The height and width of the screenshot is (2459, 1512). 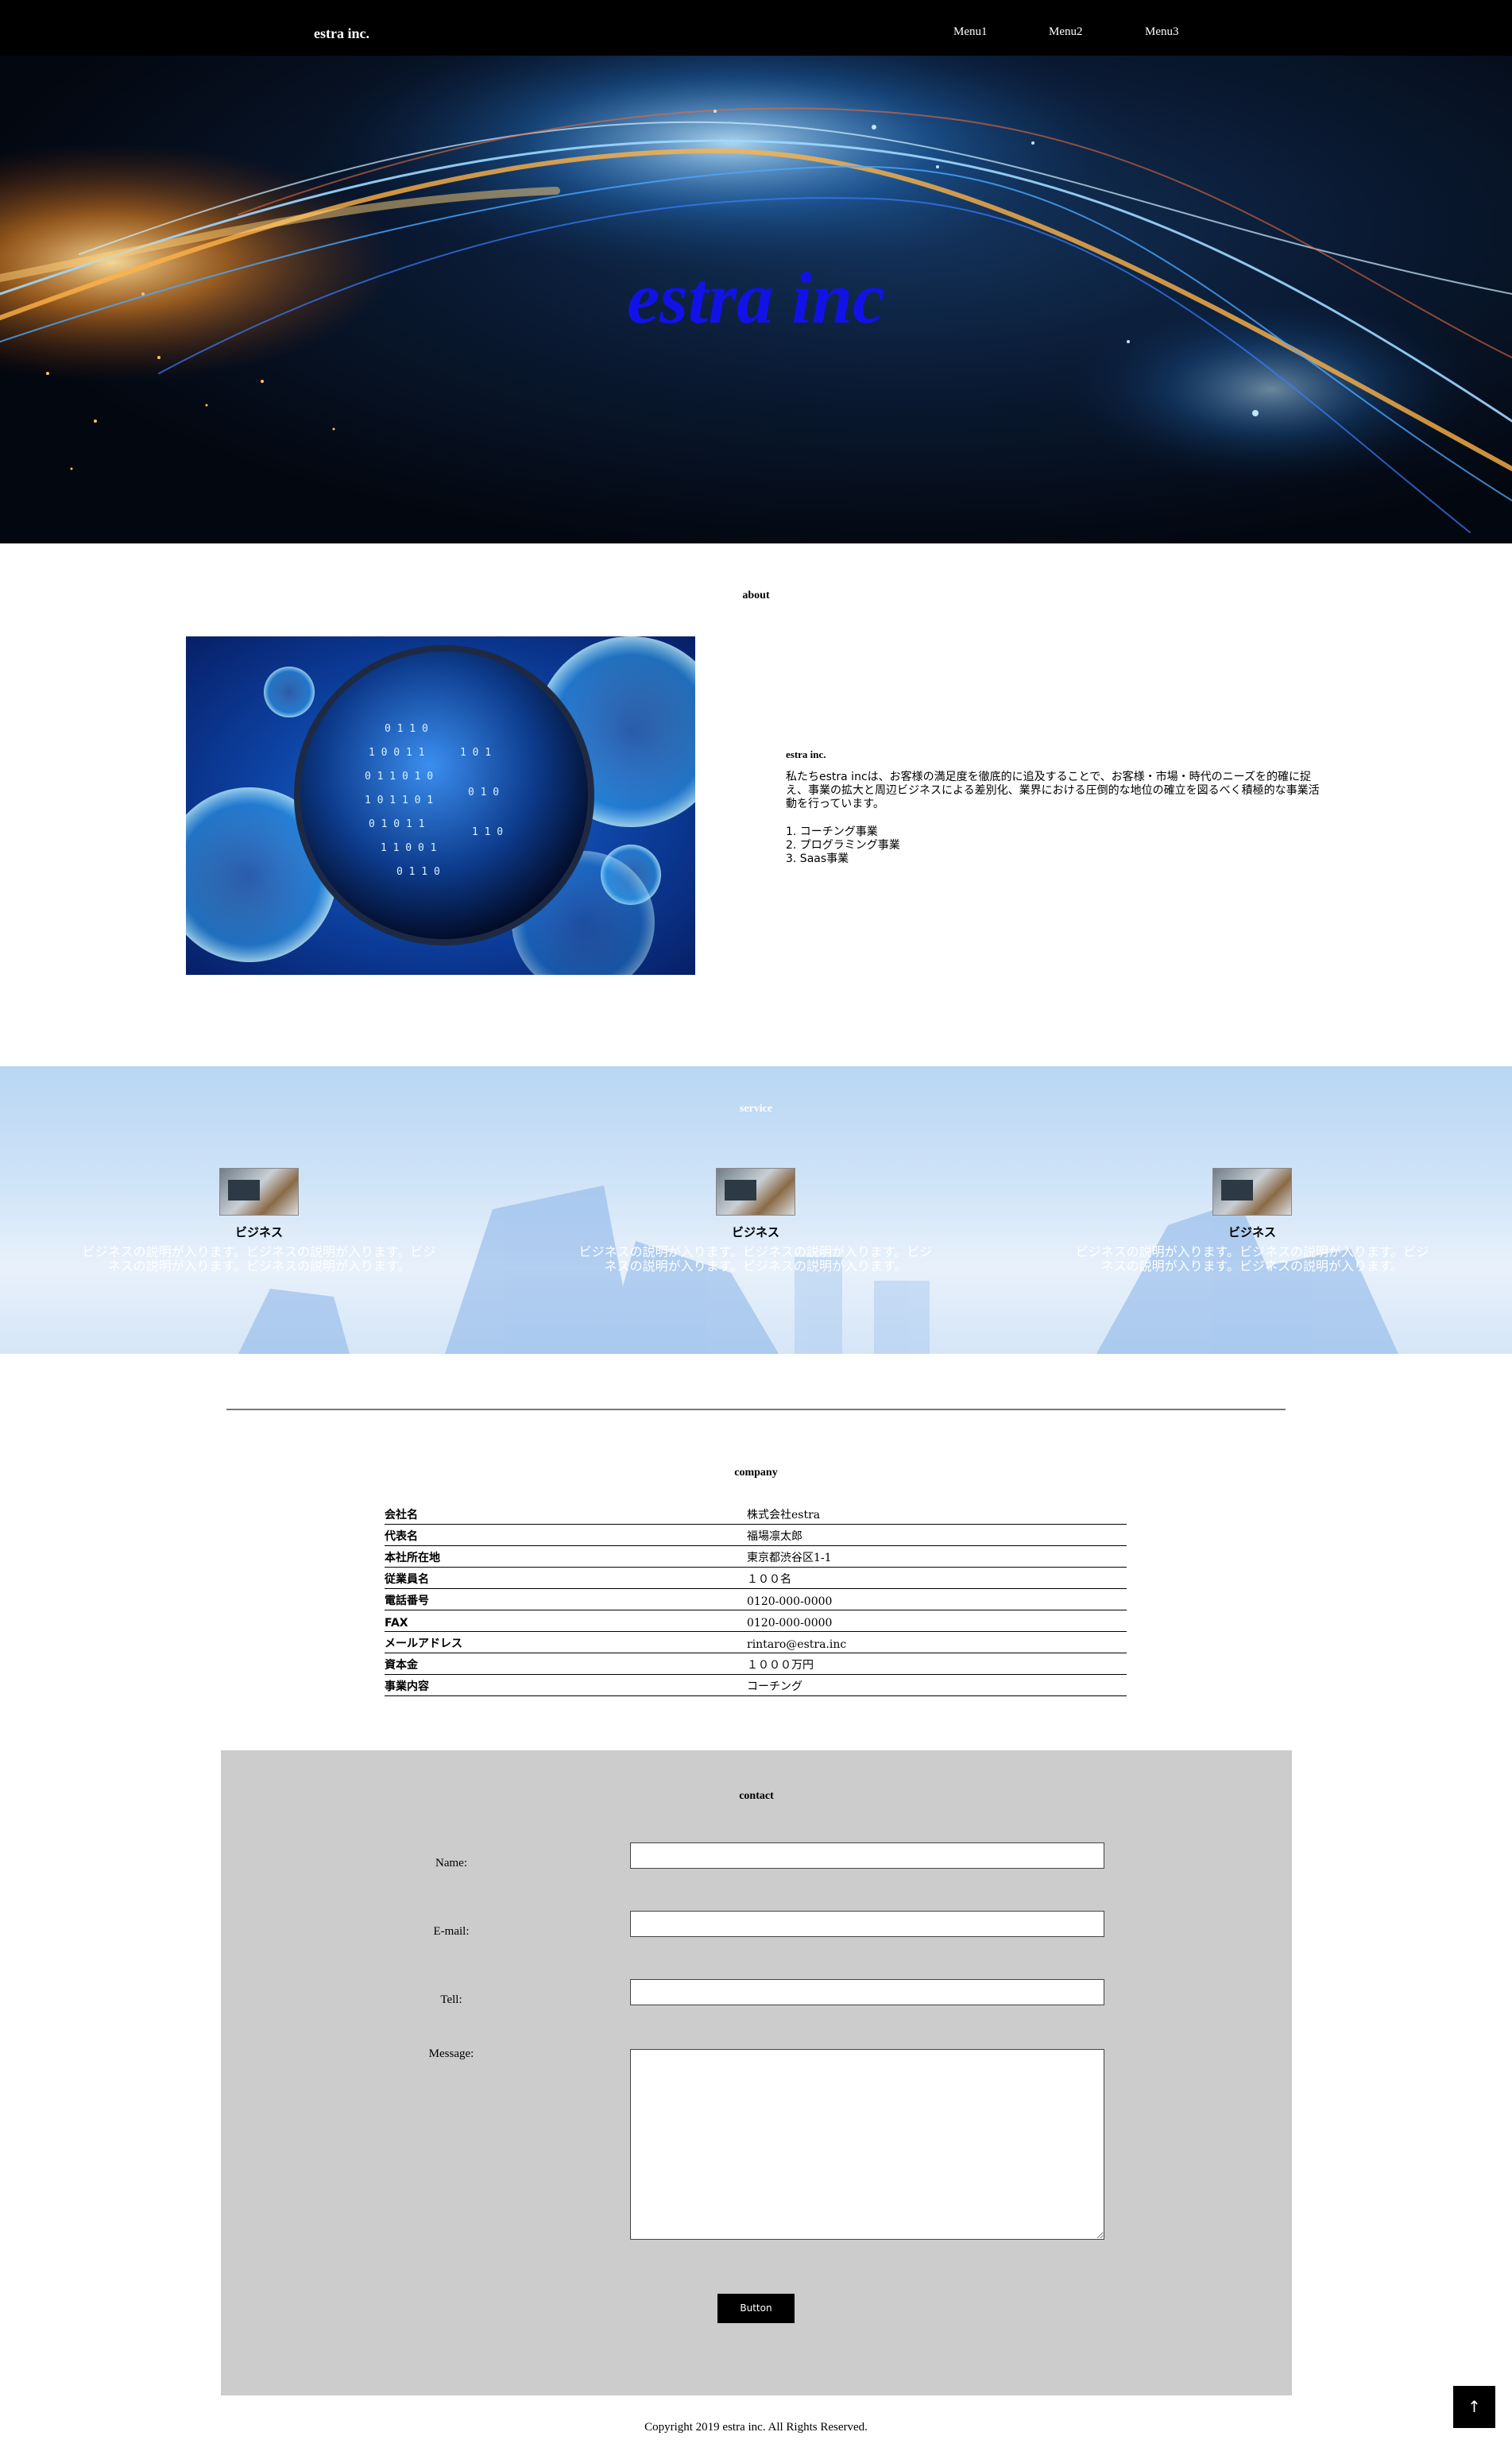 I want to click on tell-input, so click(x=867, y=1992).